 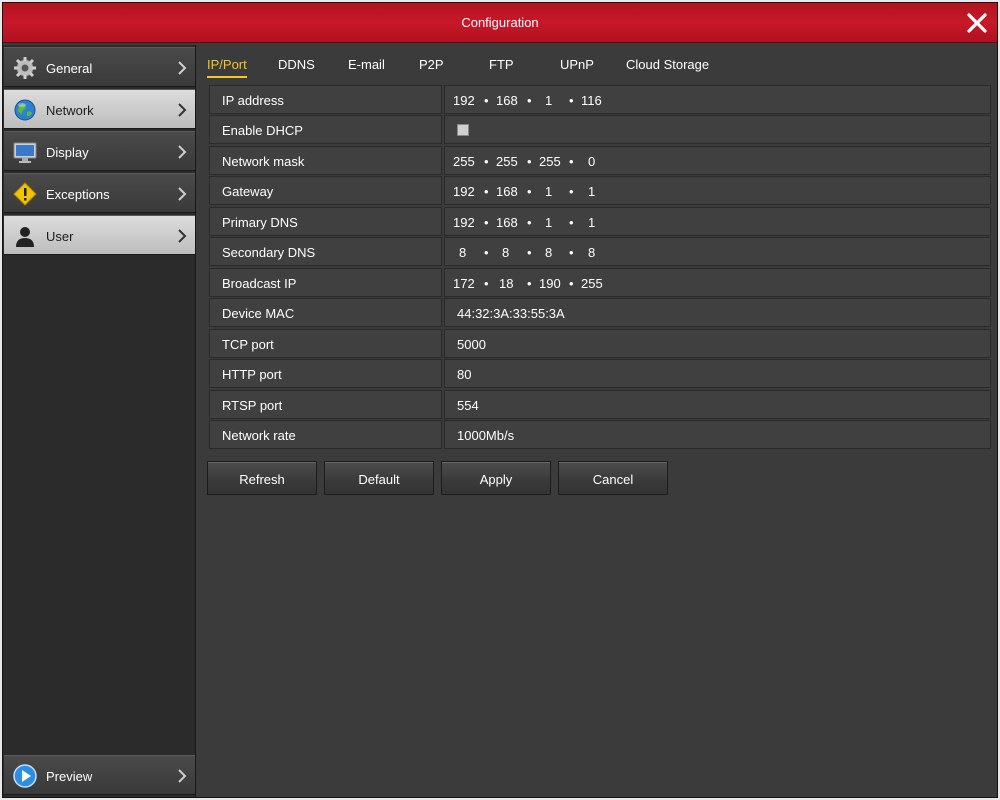 What do you see at coordinates (717, 160) in the screenshot?
I see `network-mask-field: 255 • 255 • 255 • 0` at bounding box center [717, 160].